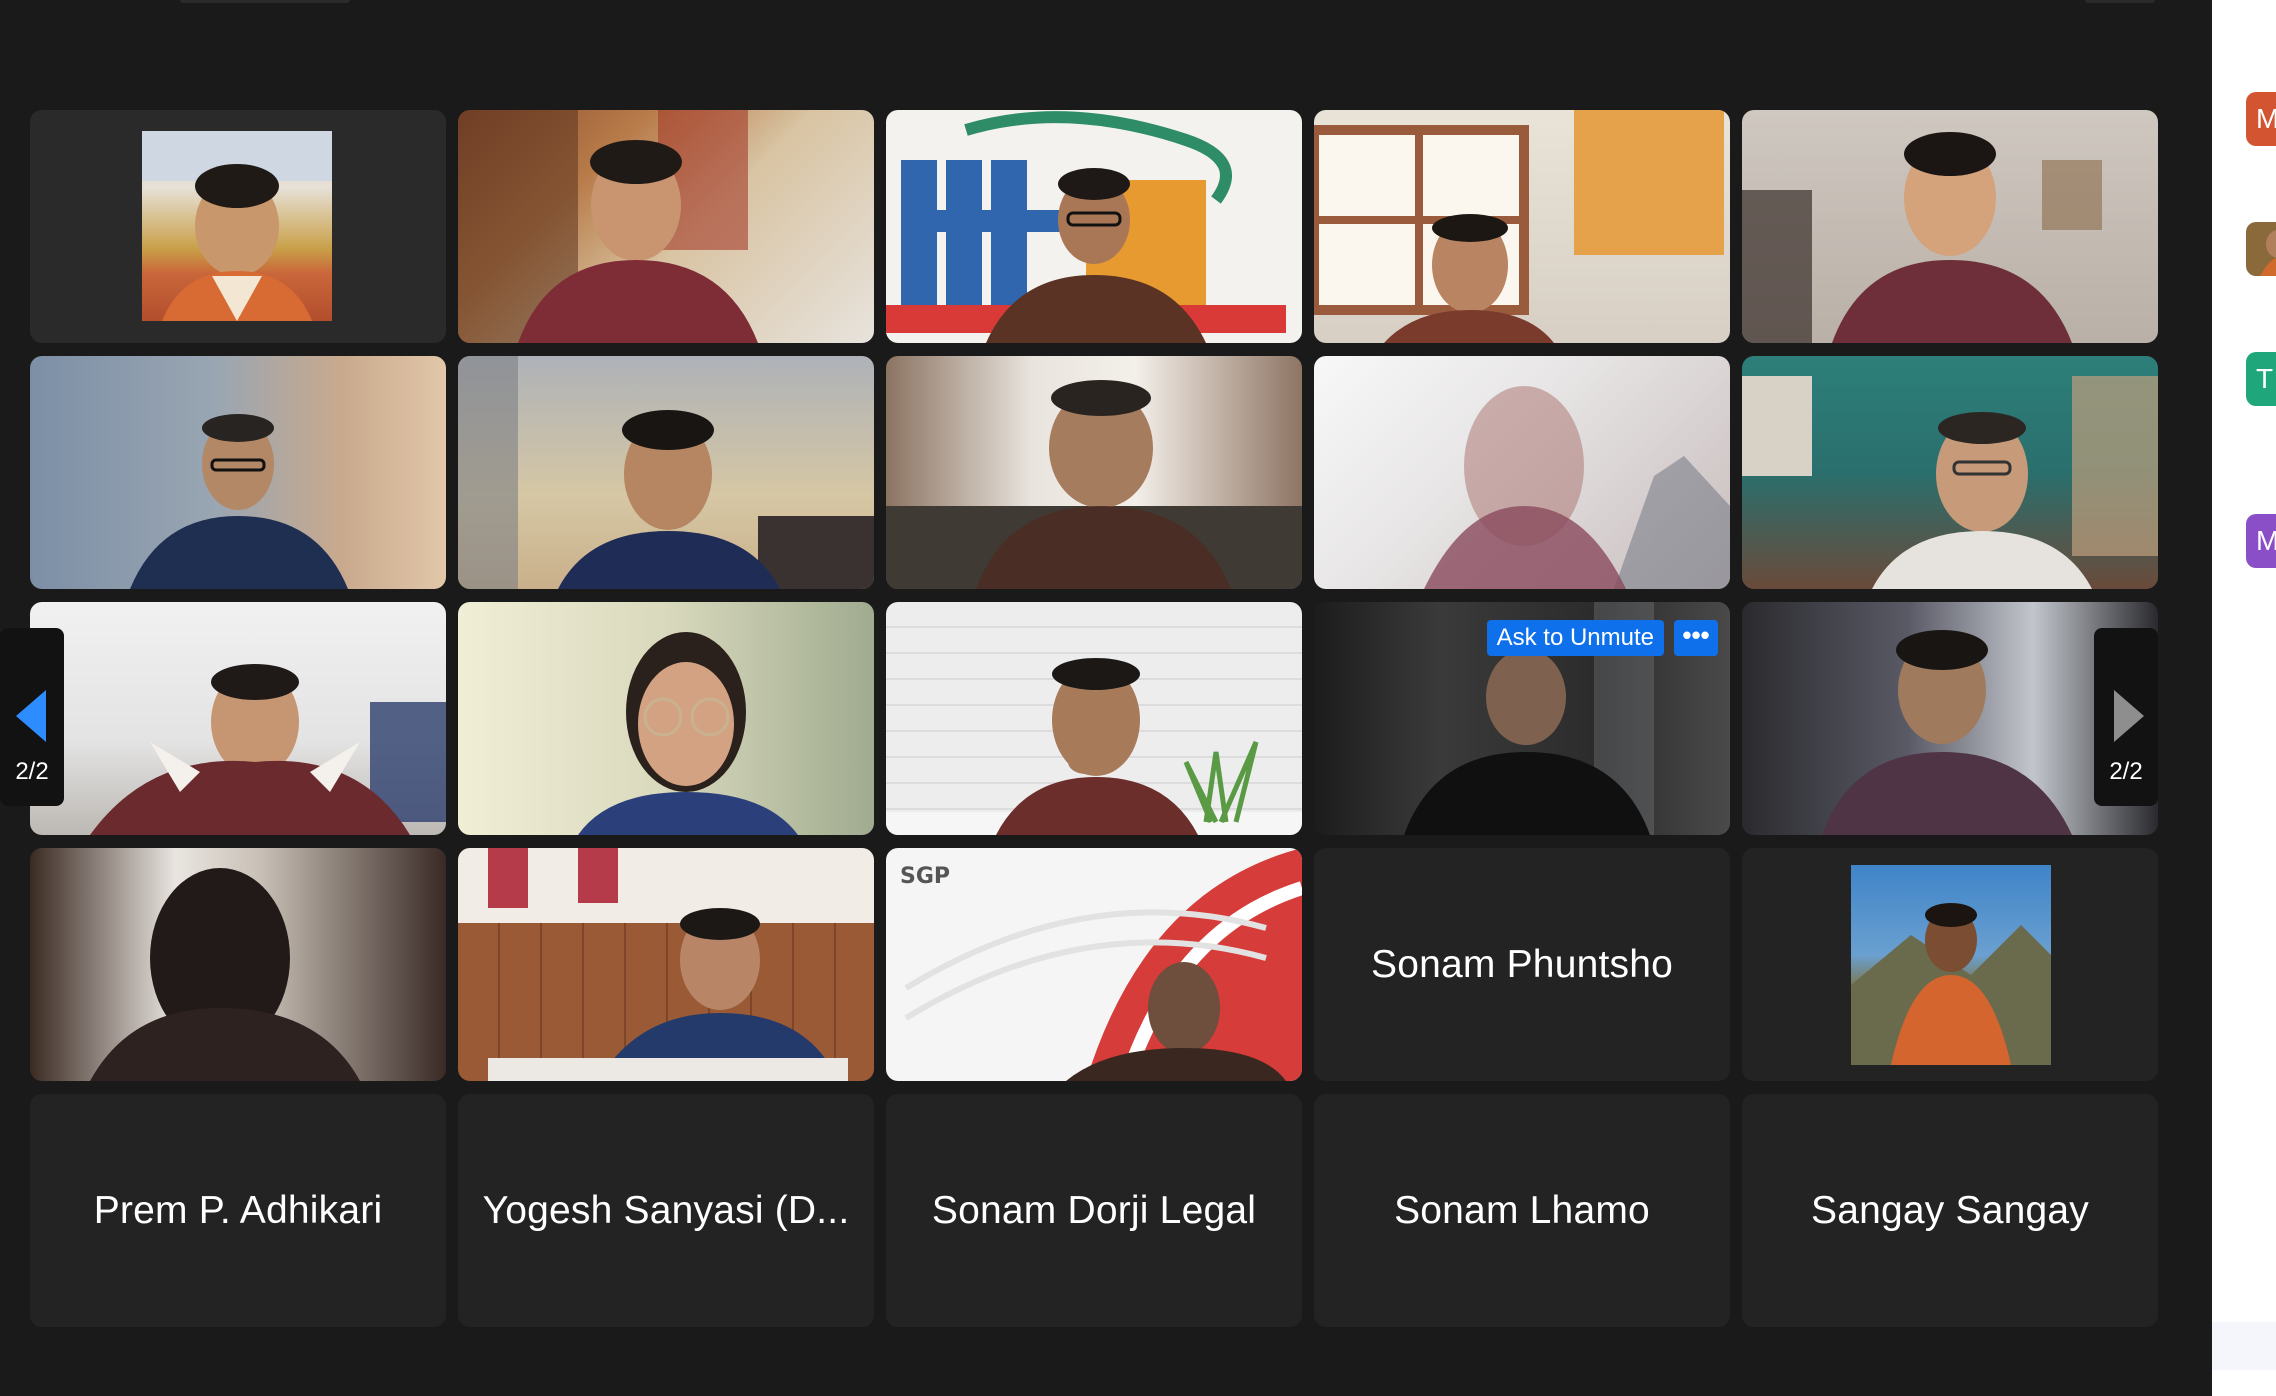  What do you see at coordinates (1696, 638) in the screenshot?
I see `more-options-button: •••` at bounding box center [1696, 638].